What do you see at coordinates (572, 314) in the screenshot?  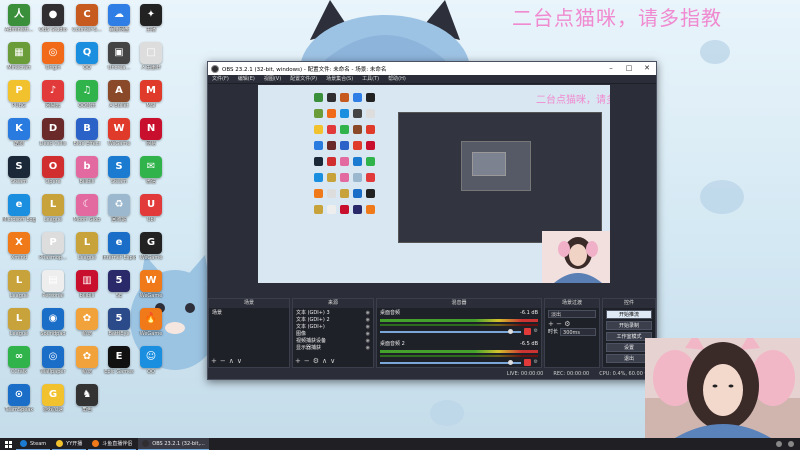 I see `transition-select: 淡出` at bounding box center [572, 314].